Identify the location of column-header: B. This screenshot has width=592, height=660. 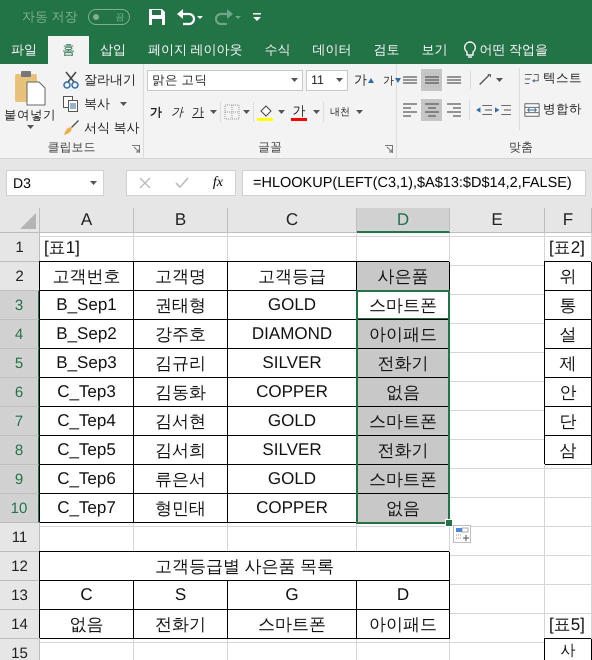
(181, 220).